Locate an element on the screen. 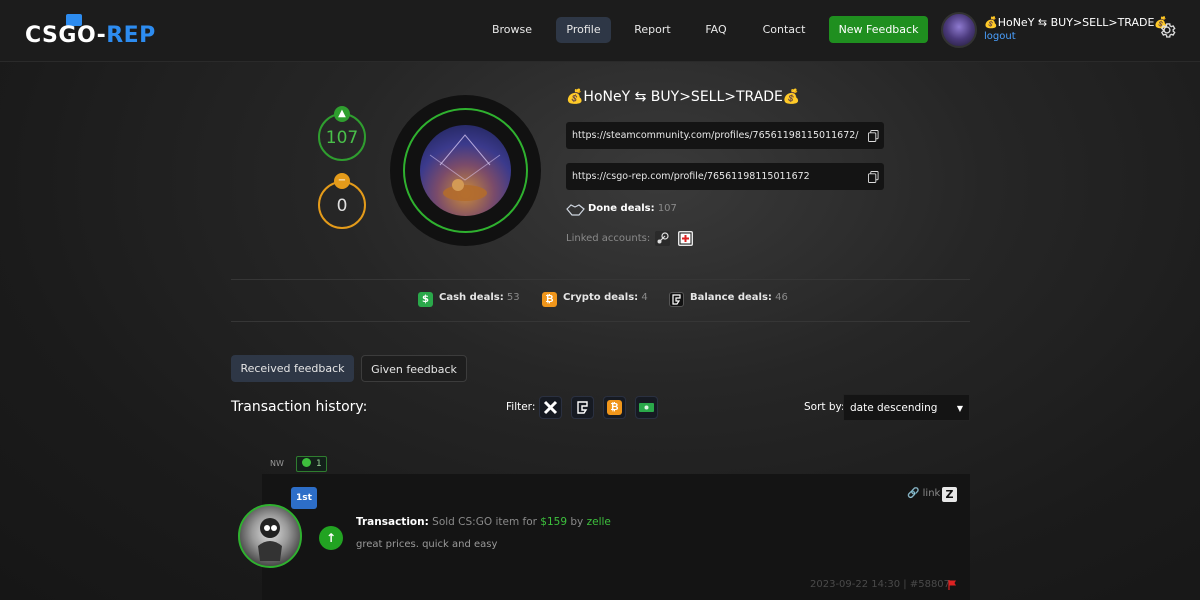 The image size is (1200, 600). group-count: 1 is located at coordinates (319, 464).